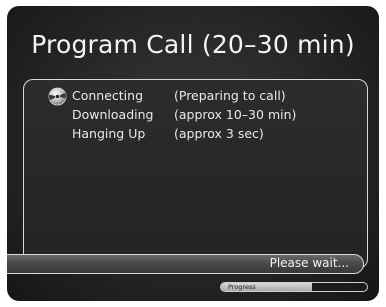 This screenshot has width=386, height=307. What do you see at coordinates (242, 287) in the screenshot?
I see `progress-label: Progress` at bounding box center [242, 287].